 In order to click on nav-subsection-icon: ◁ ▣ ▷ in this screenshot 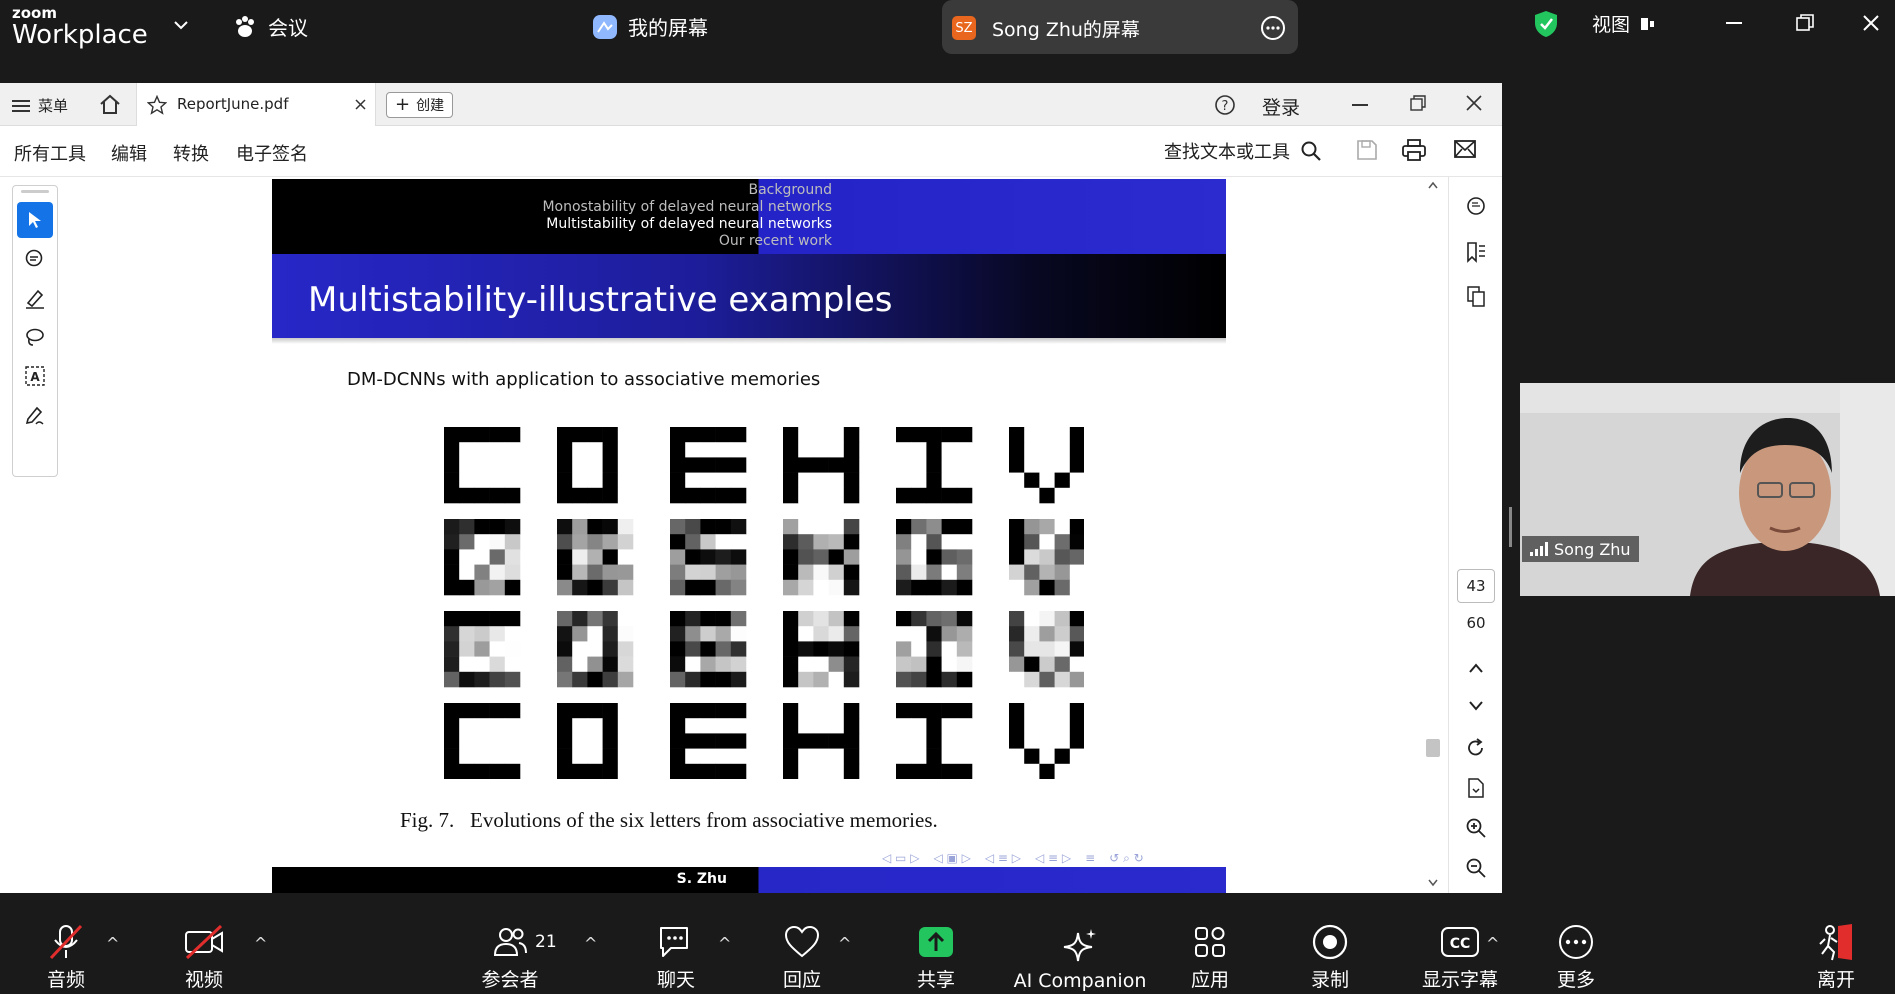, I will do `click(951, 858)`.